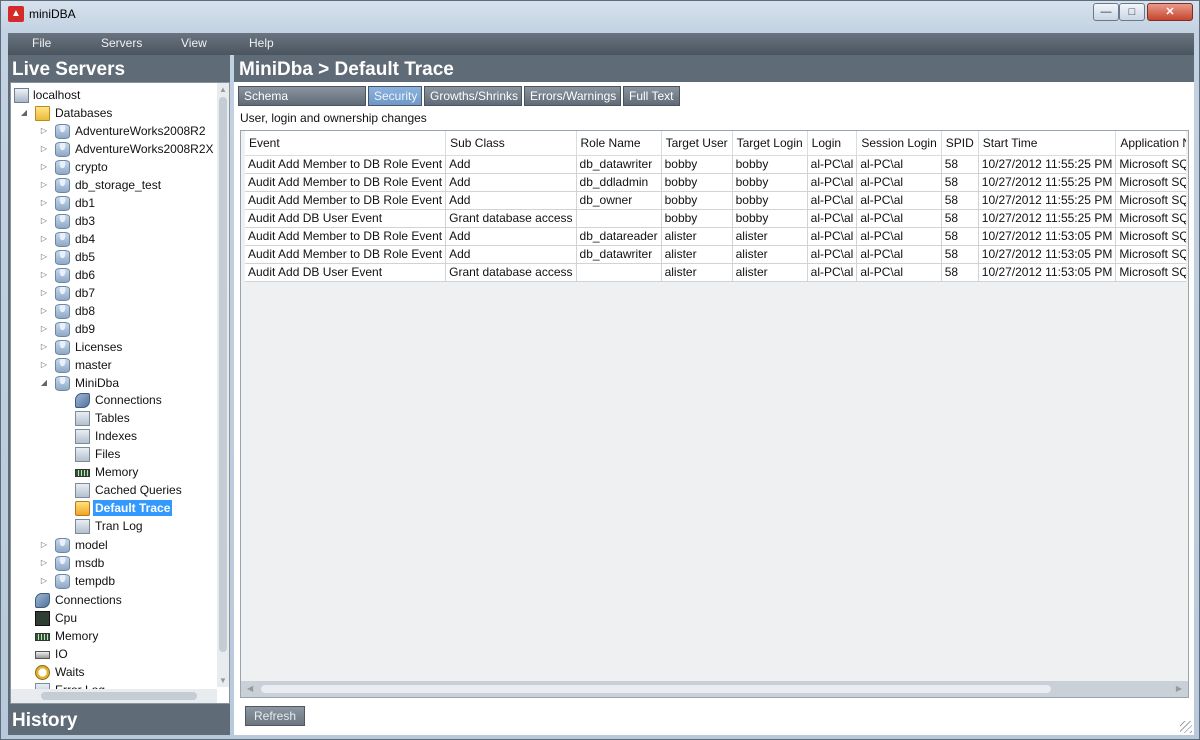  I want to click on menu-view: View, so click(194, 43).